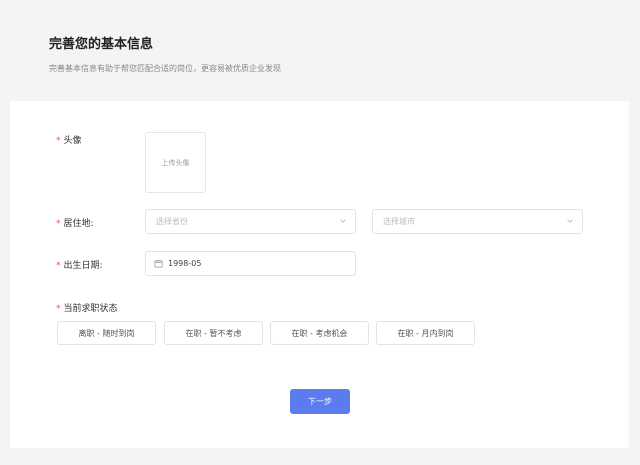 Image resolution: width=640 pixels, height=465 pixels. Describe the element at coordinates (399, 221) in the screenshot. I see `city-placeholder: 选择城市` at that location.